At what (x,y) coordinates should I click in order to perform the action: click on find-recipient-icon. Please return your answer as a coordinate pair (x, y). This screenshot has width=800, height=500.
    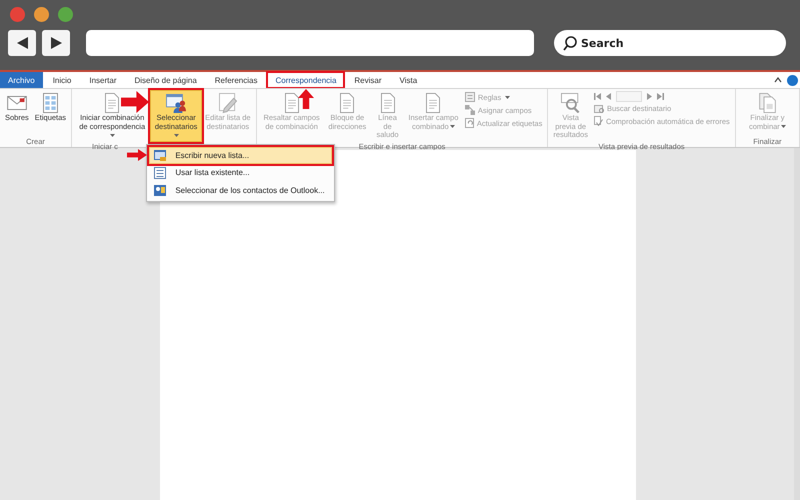
    Looking at the image, I should click on (599, 108).